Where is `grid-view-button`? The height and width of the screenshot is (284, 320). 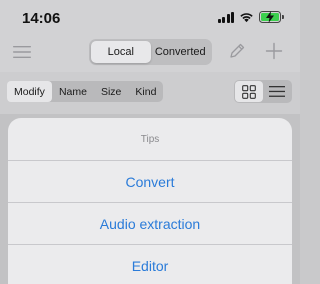 grid-view-button is located at coordinates (249, 91).